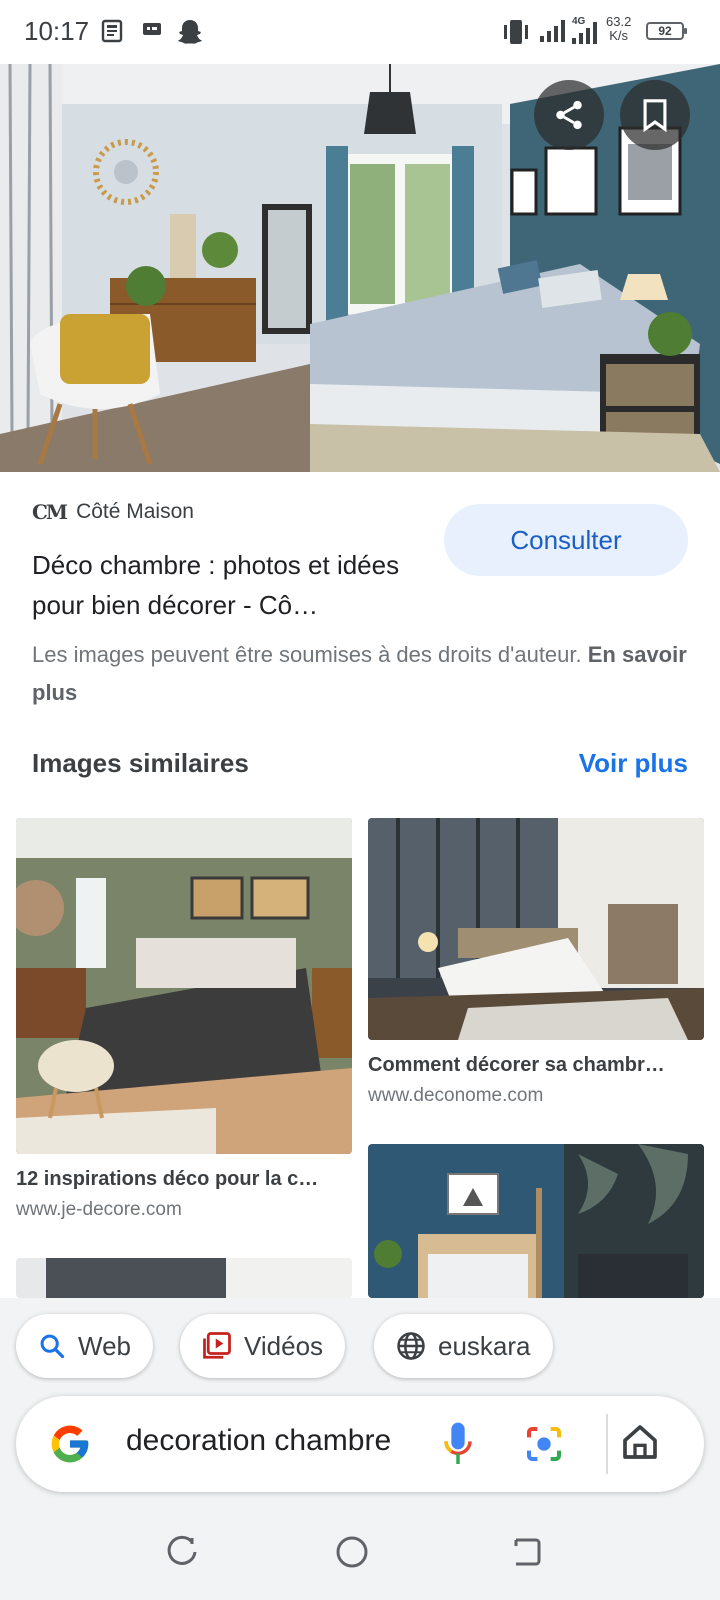 The width and height of the screenshot is (720, 1600). Describe the element at coordinates (99, 1209) in the screenshot. I see `similar-image-domain: www.je-decore.com` at that location.